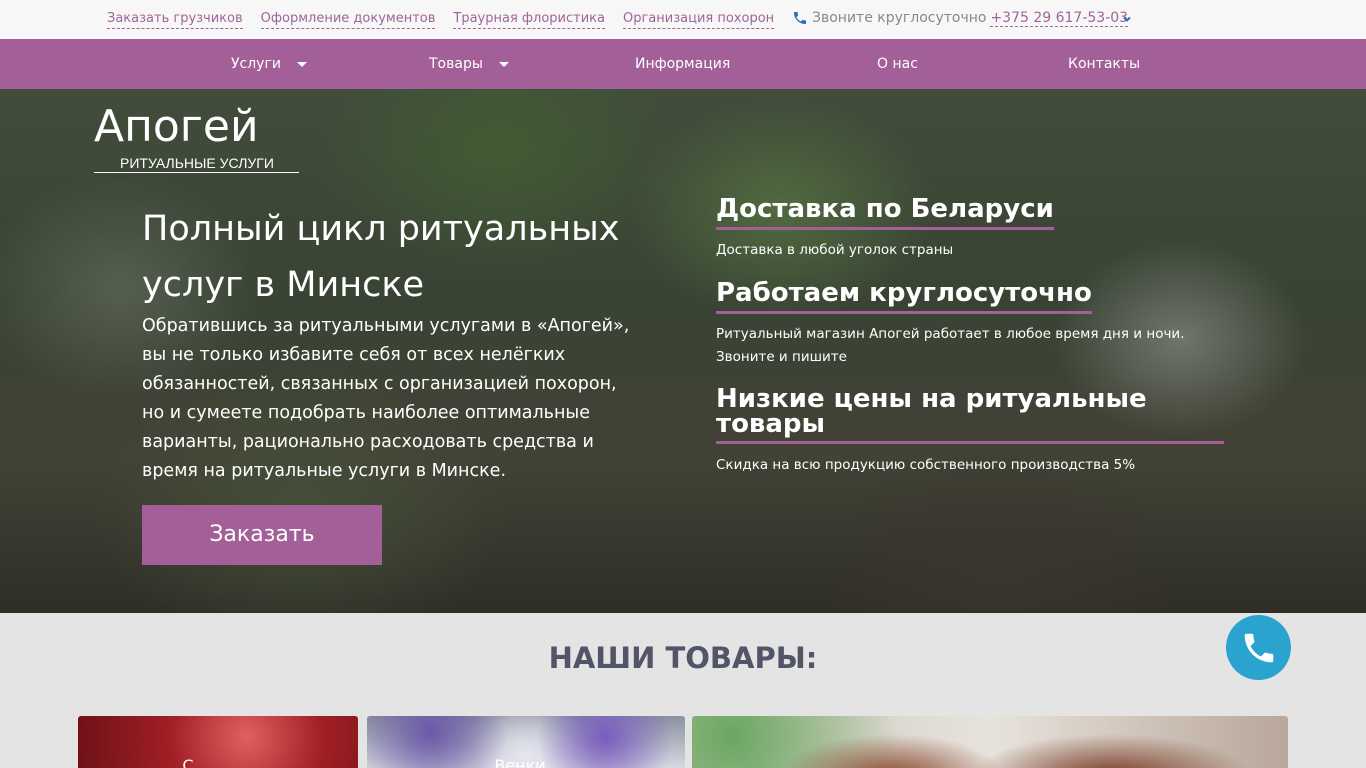 This screenshot has width=1366, height=768. I want to click on nav-item-services: Услуги, so click(269, 64).